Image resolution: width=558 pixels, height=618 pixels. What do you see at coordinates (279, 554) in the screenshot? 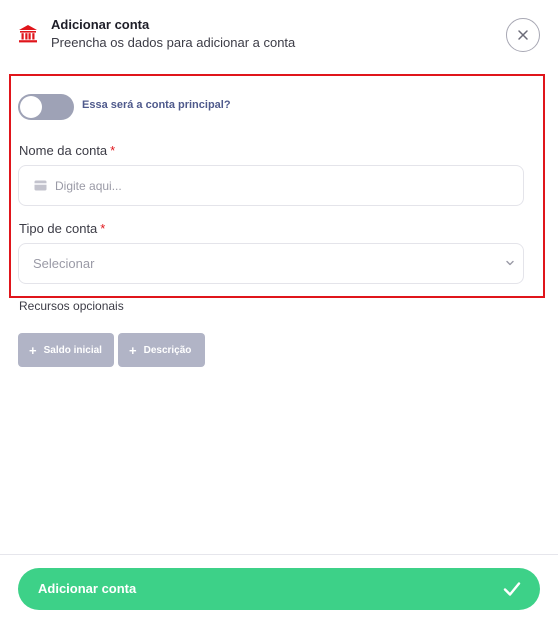
I see `footer-divider` at bounding box center [279, 554].